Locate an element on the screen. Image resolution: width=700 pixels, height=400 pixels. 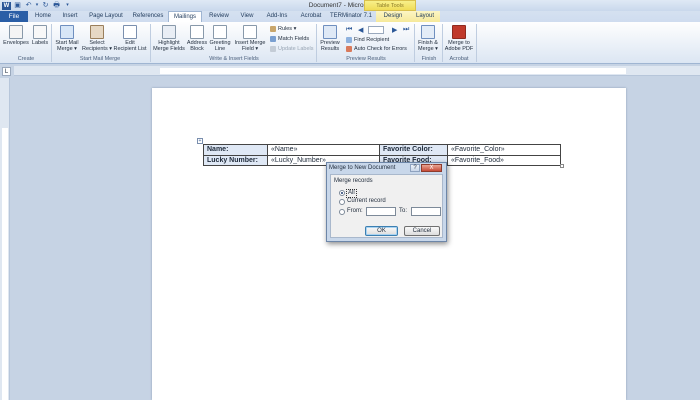
group-label-start-mail-merge: Start Mail Merge is located at coordinates (100, 59).